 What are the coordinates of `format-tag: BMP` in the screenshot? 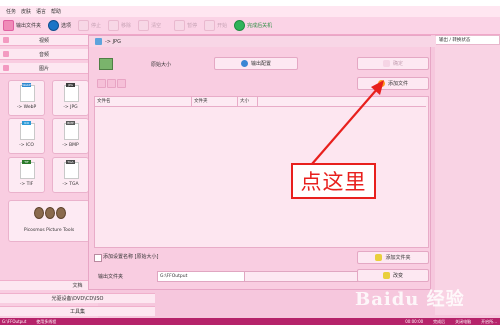 It's located at (70, 123).